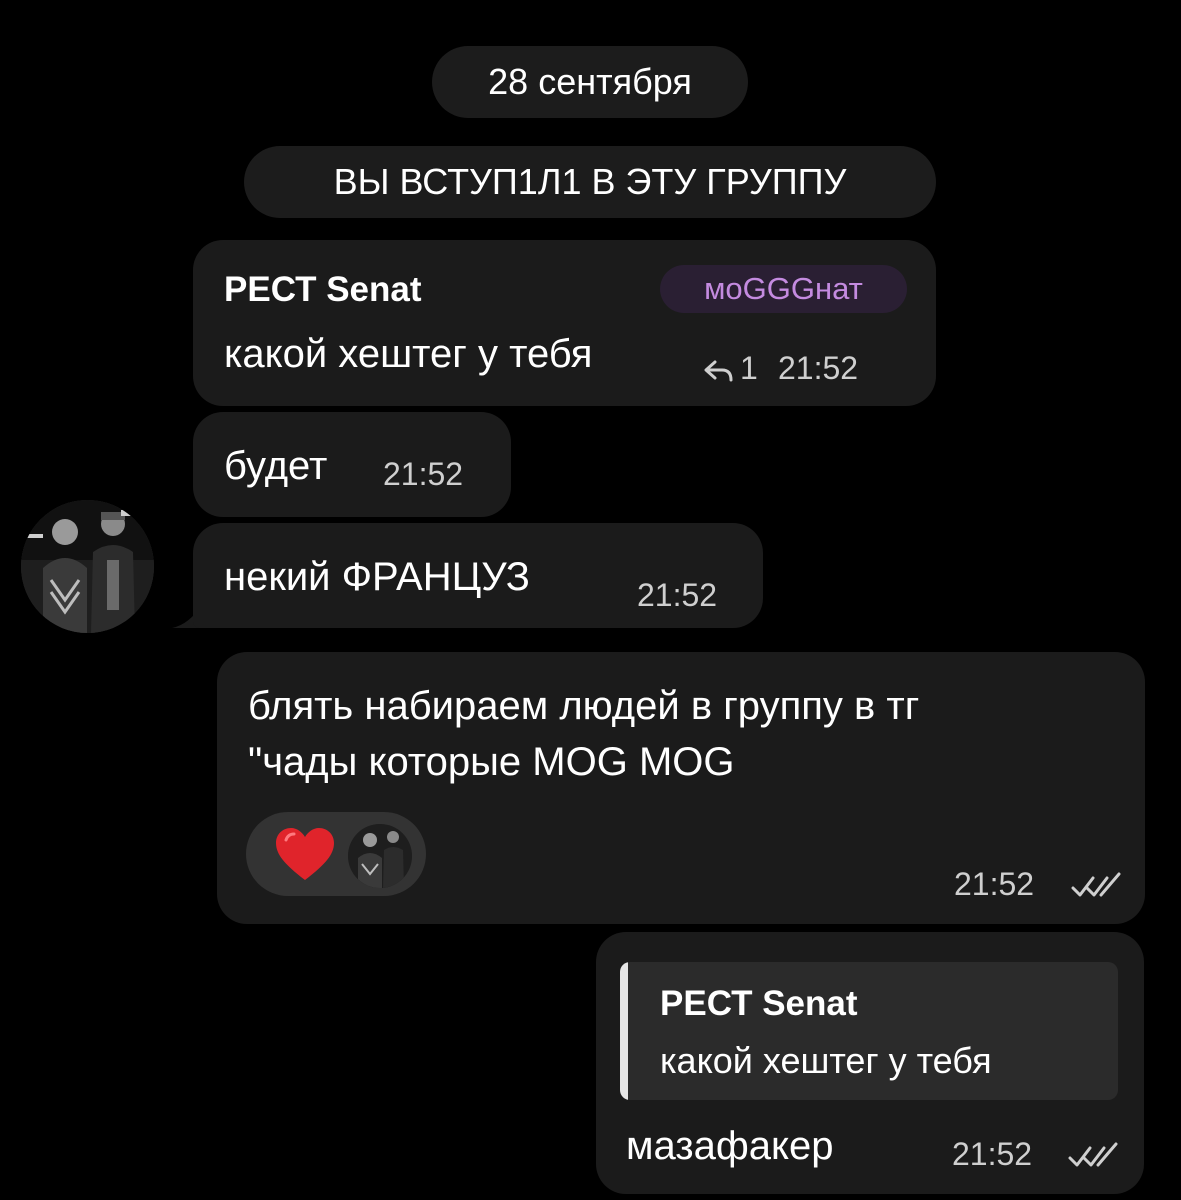 The width and height of the screenshot is (1181, 1200). Describe the element at coordinates (590, 182) in the screenshot. I see `service-message: ВЫ ВСТУП1Л1 В ЭТУ ГРУППУ` at that location.